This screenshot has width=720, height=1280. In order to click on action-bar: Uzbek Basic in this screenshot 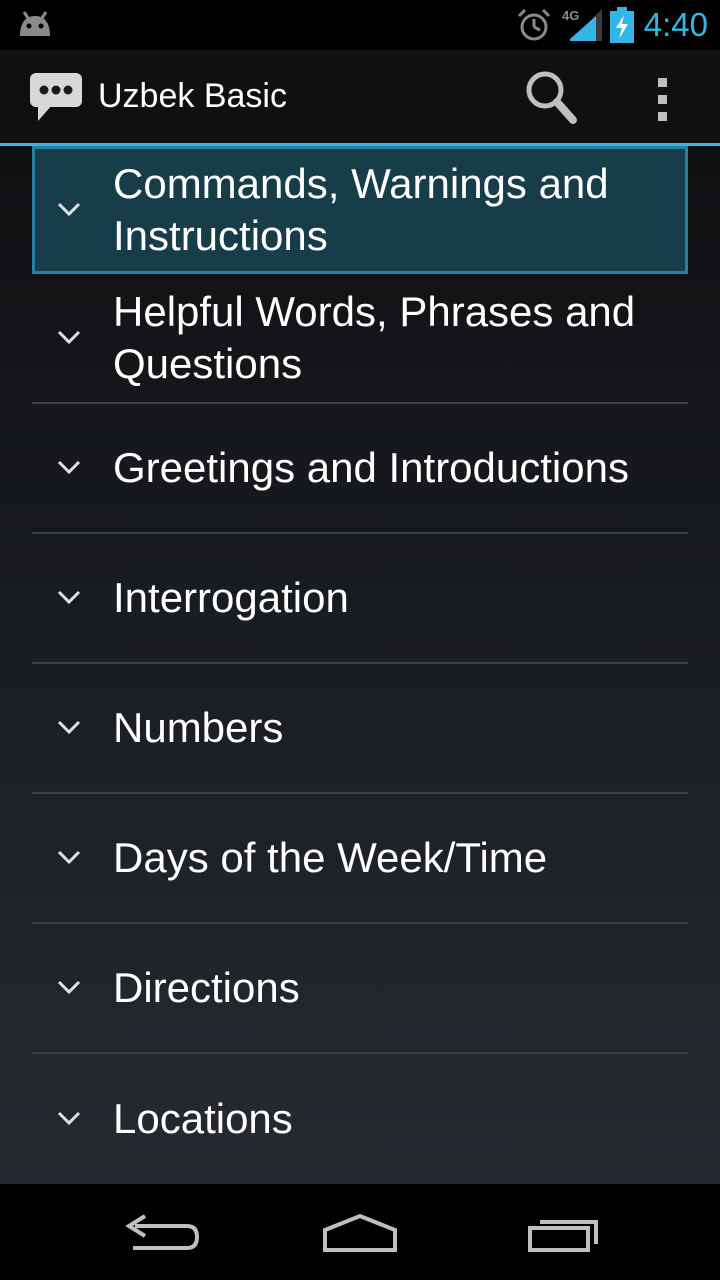, I will do `click(360, 96)`.